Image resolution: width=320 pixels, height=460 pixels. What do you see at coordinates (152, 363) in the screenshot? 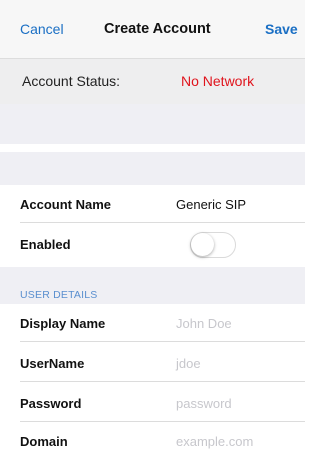
I see `username-row: UserName jdoe` at bounding box center [152, 363].